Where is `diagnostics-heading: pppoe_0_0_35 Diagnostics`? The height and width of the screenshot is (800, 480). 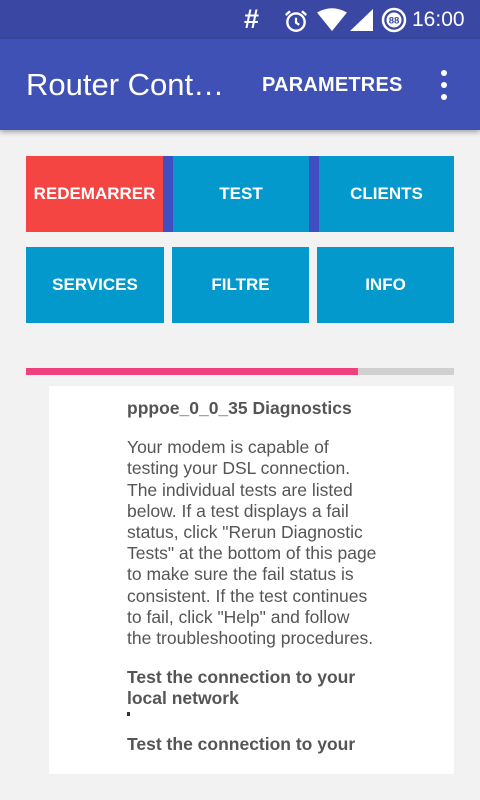
diagnostics-heading: pppoe_0_0_35 Diagnostics is located at coordinates (239, 408).